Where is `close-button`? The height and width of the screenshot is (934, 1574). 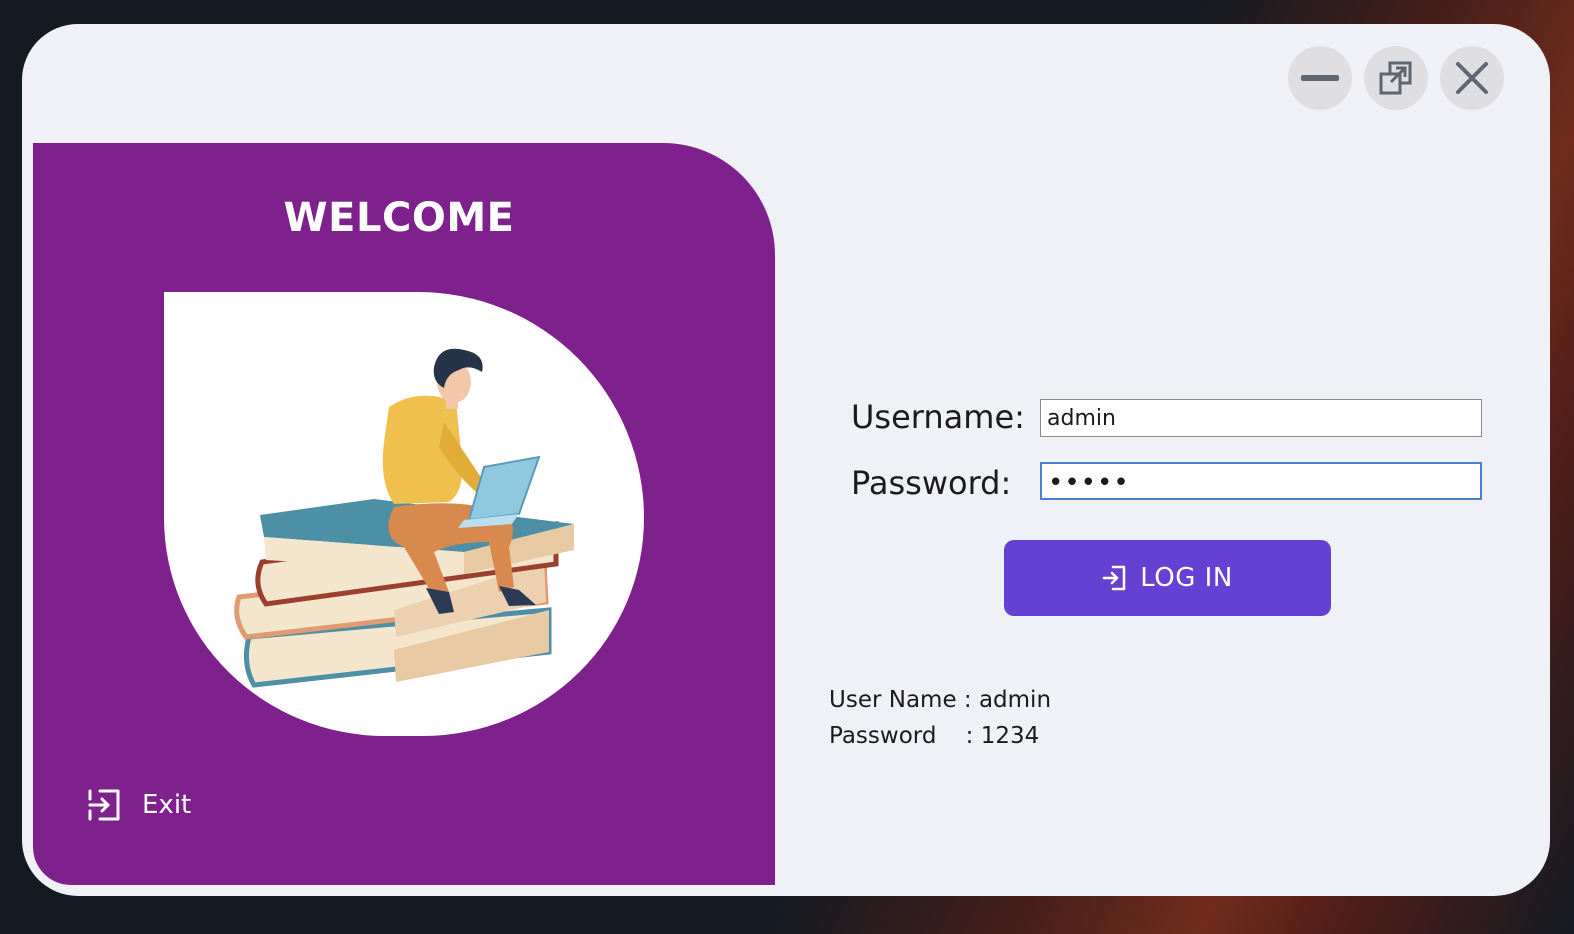 close-button is located at coordinates (1472, 78).